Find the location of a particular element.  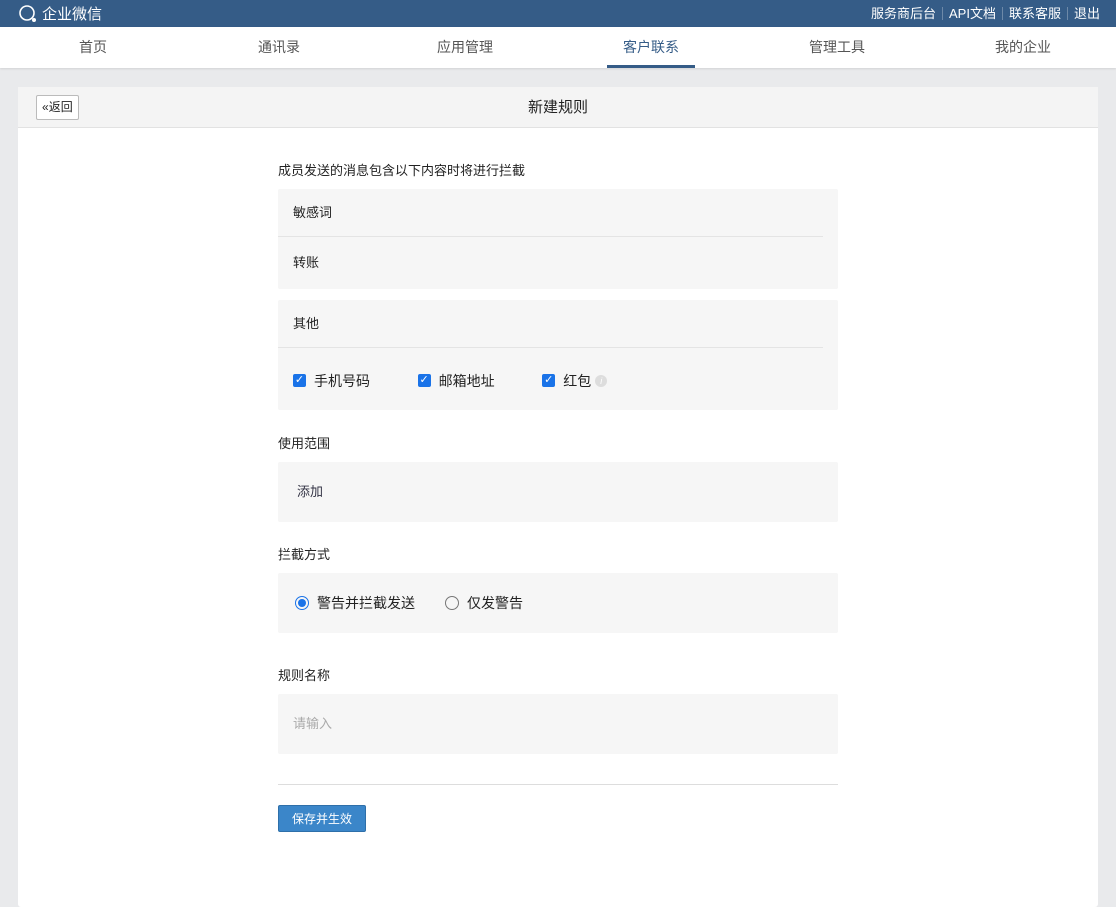

brand-logo: 企业微信 is located at coordinates (60, 13).